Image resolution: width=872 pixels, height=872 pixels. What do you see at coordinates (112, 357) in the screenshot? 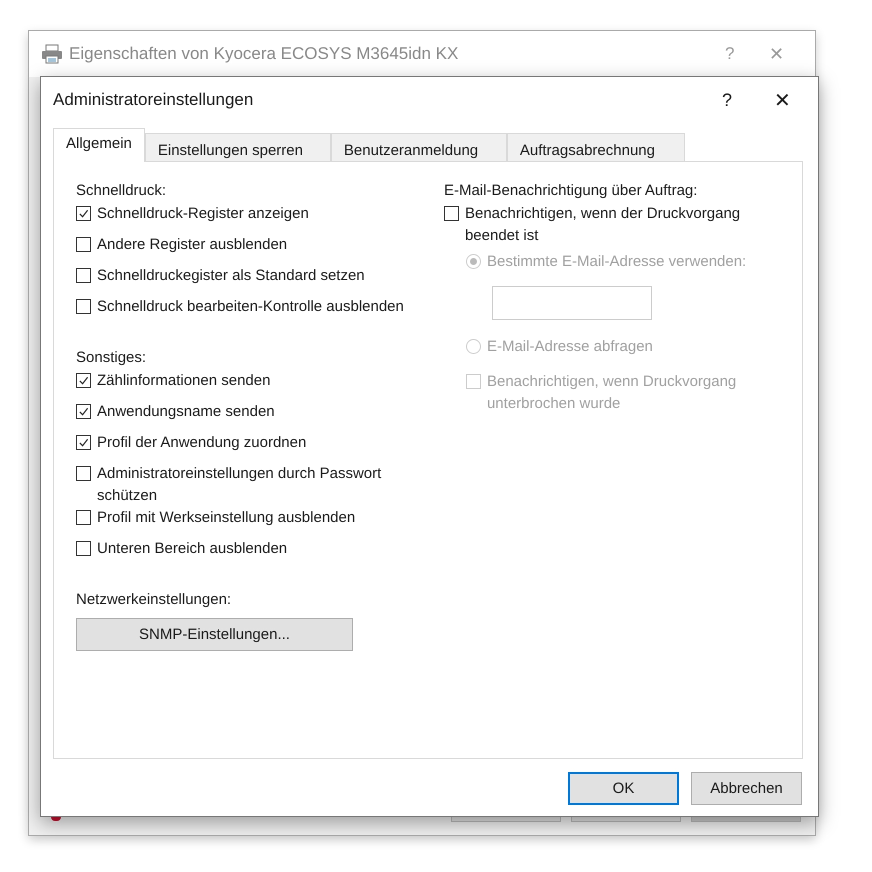
I see `section-heading: Sonstiges:` at bounding box center [112, 357].